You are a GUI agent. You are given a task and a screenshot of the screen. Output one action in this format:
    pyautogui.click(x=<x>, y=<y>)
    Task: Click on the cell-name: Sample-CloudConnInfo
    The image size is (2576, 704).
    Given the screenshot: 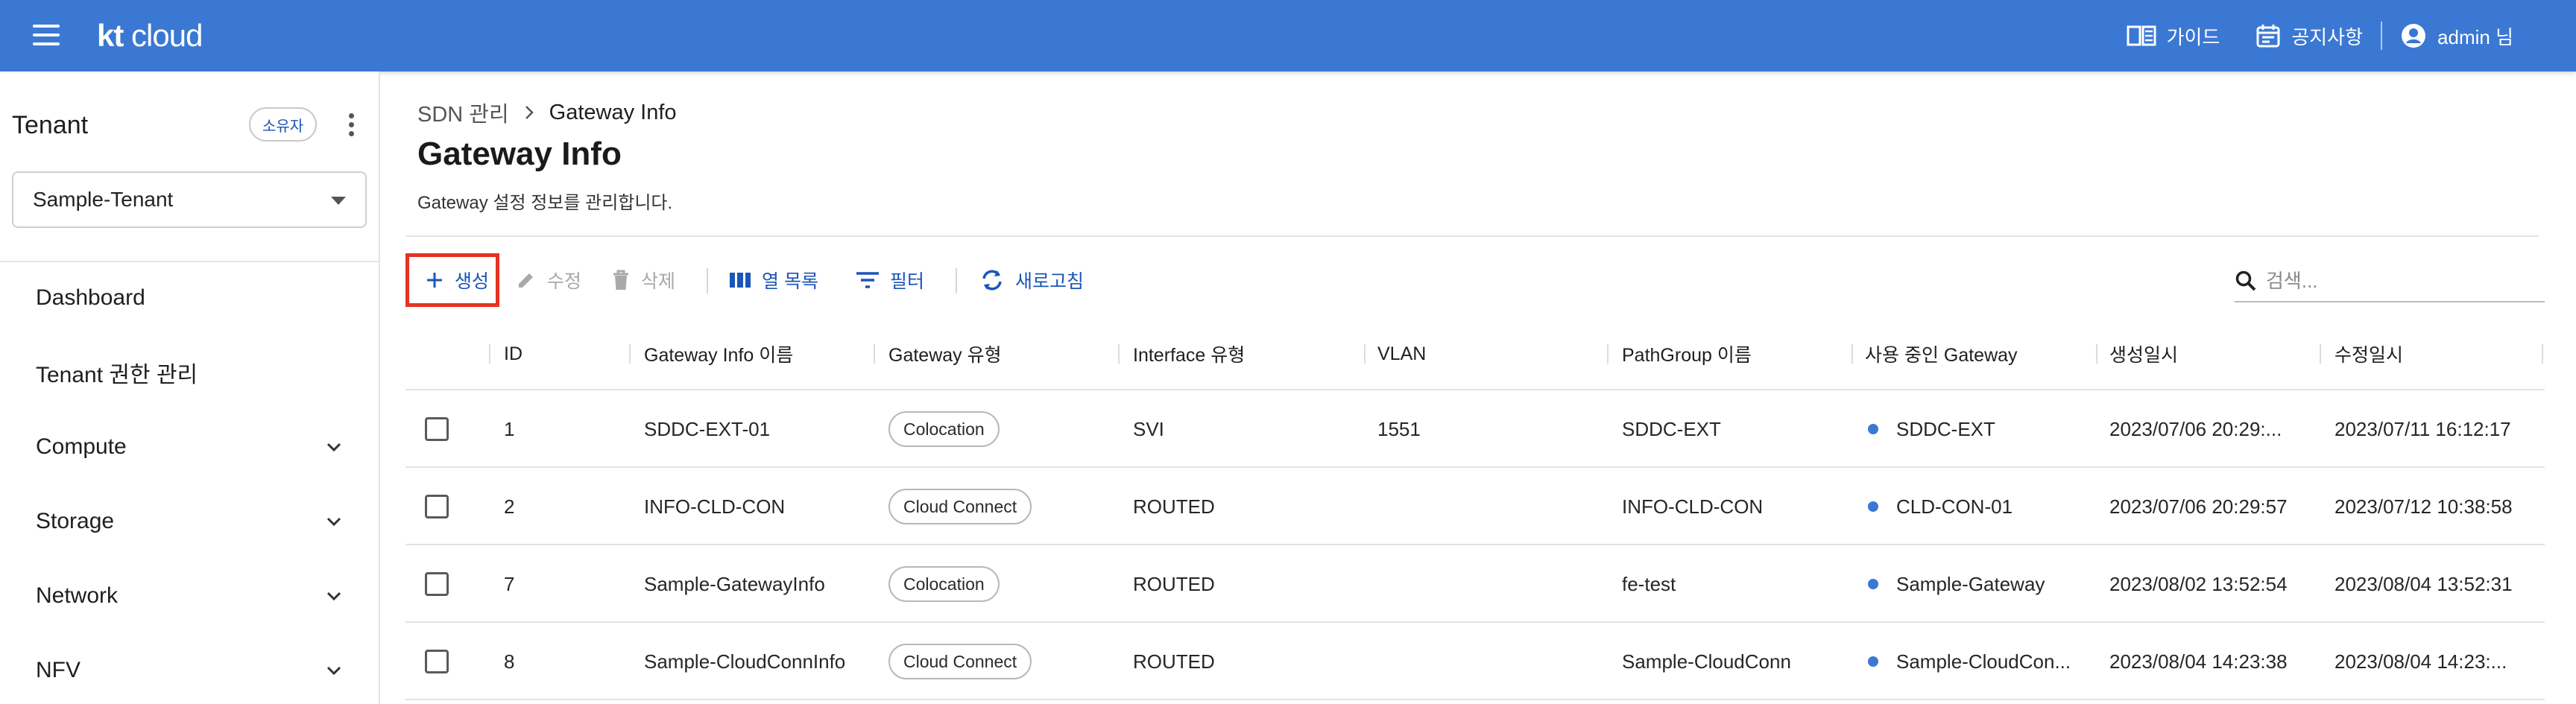 What is the action you would take?
    pyautogui.click(x=745, y=661)
    